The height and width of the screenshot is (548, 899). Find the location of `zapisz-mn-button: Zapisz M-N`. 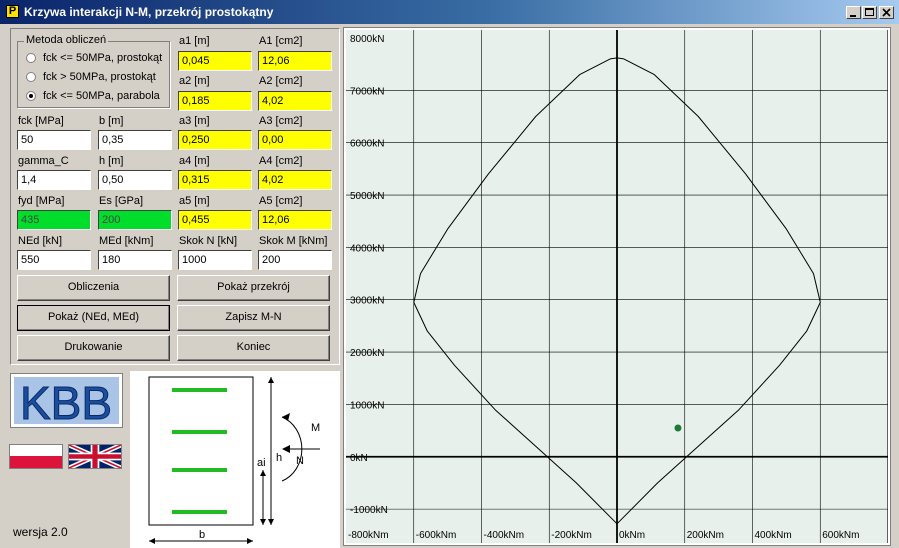

zapisz-mn-button: Zapisz M-N is located at coordinates (253, 318).